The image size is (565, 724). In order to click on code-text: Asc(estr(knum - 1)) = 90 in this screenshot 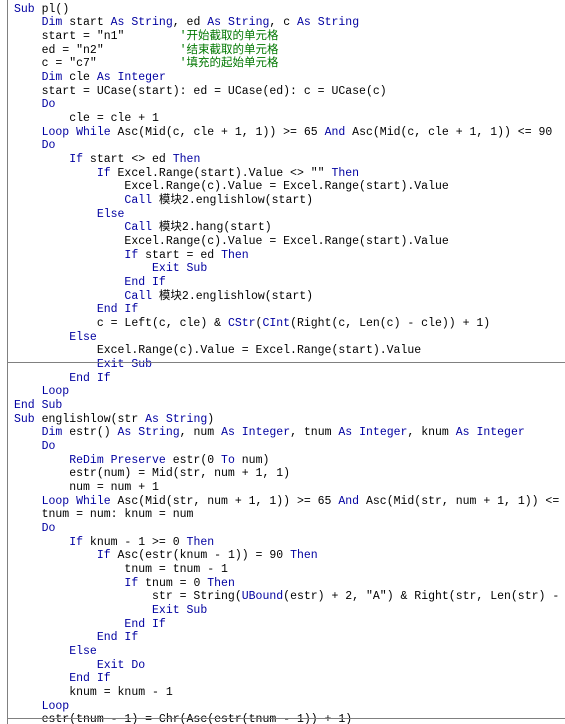, I will do `click(200, 555)`.